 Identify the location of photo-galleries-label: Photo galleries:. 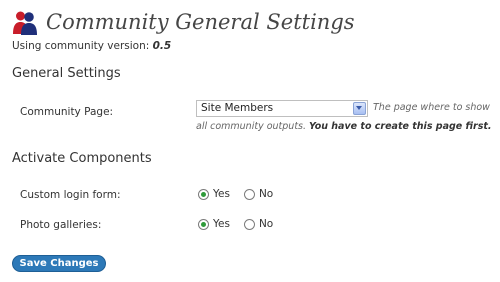
(61, 225).